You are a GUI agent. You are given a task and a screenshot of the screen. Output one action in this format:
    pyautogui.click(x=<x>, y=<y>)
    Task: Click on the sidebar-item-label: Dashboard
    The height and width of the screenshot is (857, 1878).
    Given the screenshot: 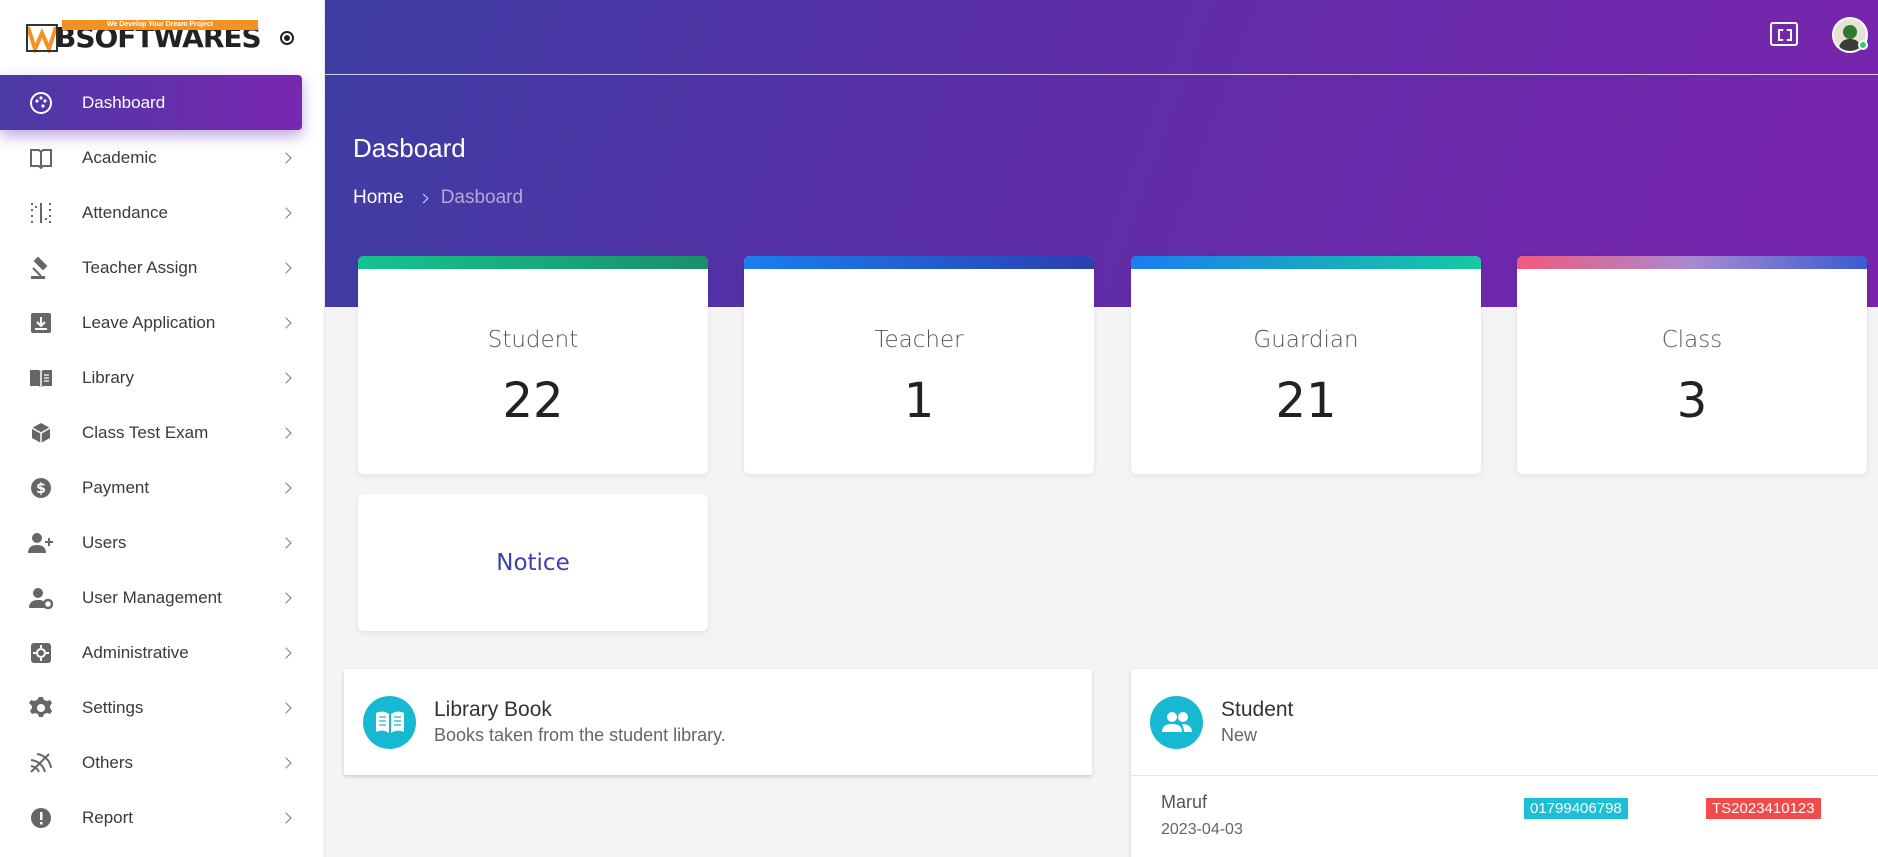 What is the action you would take?
    pyautogui.click(x=124, y=102)
    